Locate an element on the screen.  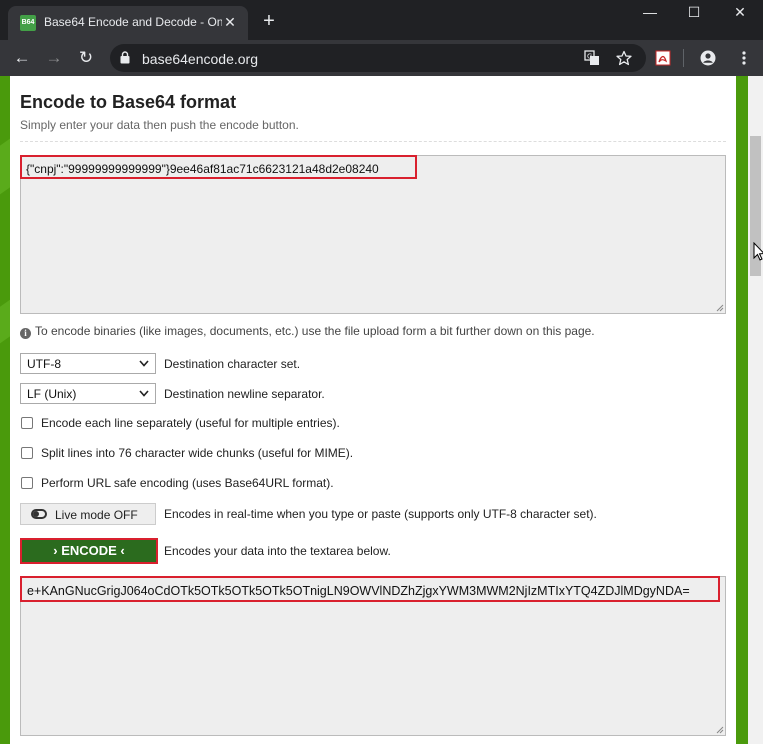
charset-value: UTF-8 is located at coordinates (44, 364).